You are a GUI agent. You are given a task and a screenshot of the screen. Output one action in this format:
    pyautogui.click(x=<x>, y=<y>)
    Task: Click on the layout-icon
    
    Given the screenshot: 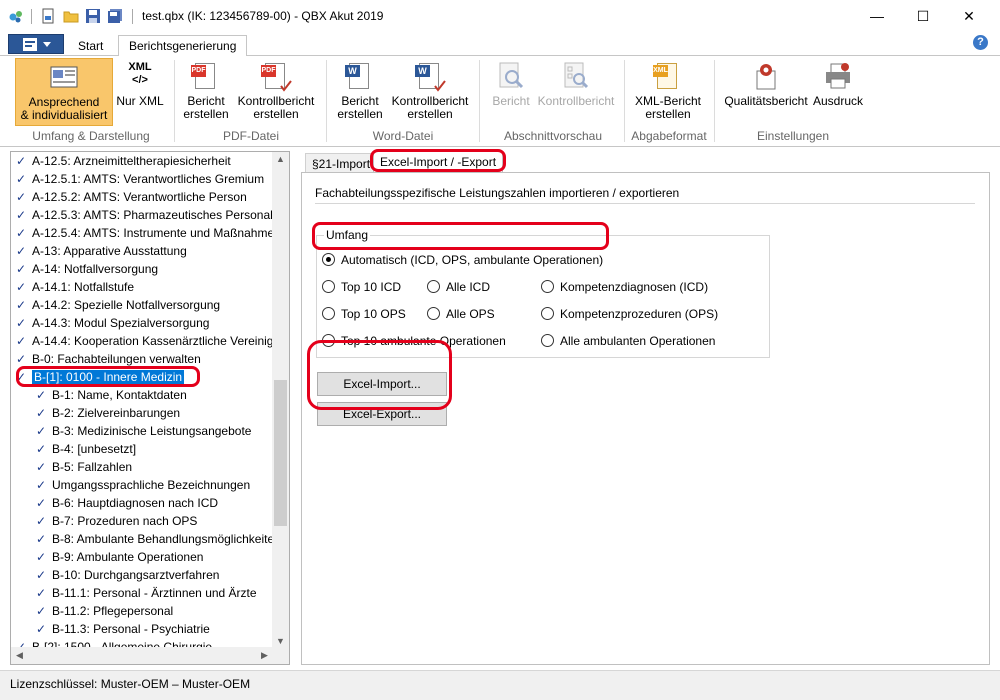 What is the action you would take?
    pyautogui.click(x=64, y=77)
    